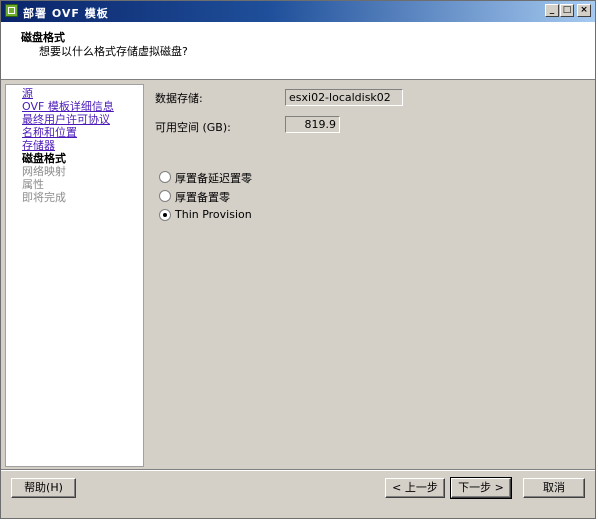 The height and width of the screenshot is (521, 598). What do you see at coordinates (584, 10) in the screenshot?
I see `close-button: ×` at bounding box center [584, 10].